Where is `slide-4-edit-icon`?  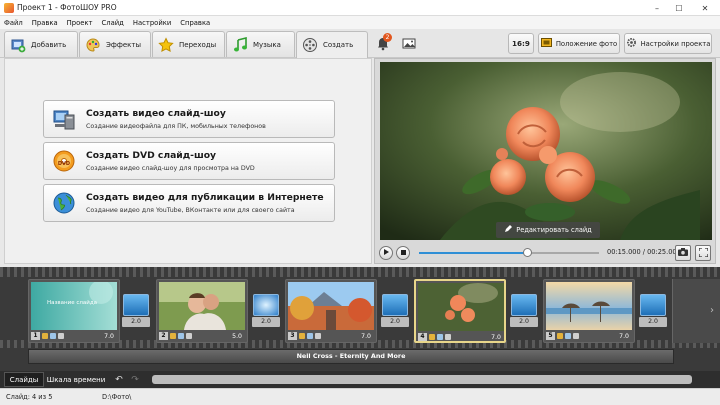 slide-4-edit-icon is located at coordinates (432, 337).